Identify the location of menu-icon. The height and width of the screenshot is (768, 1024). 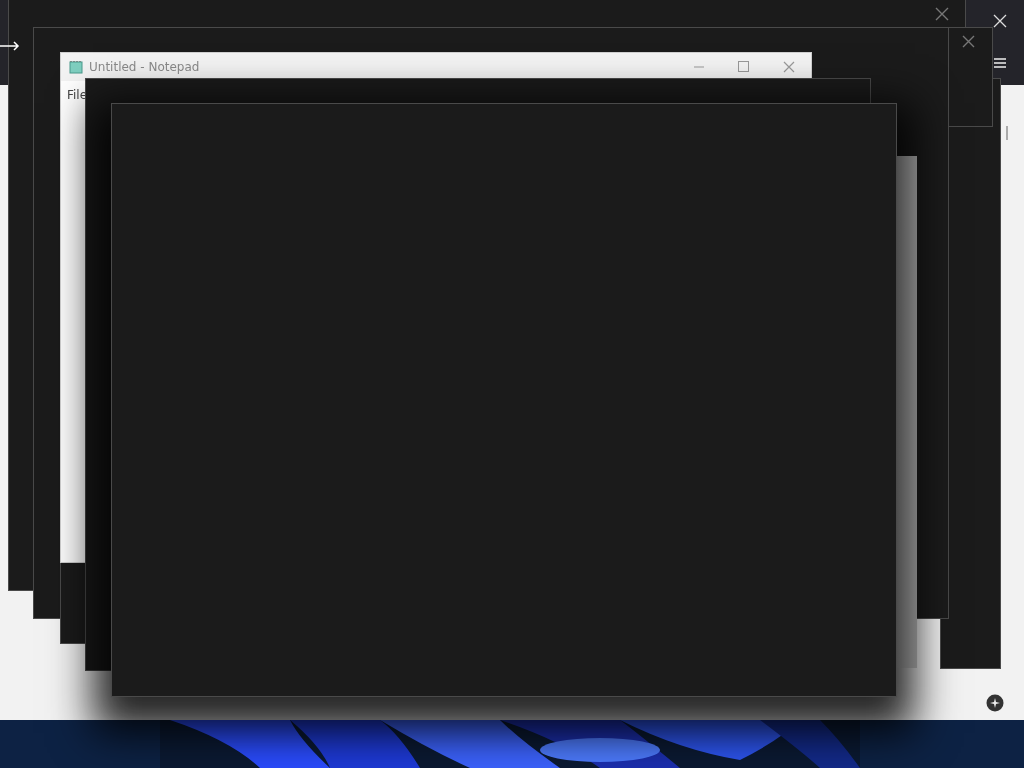
(1000, 63).